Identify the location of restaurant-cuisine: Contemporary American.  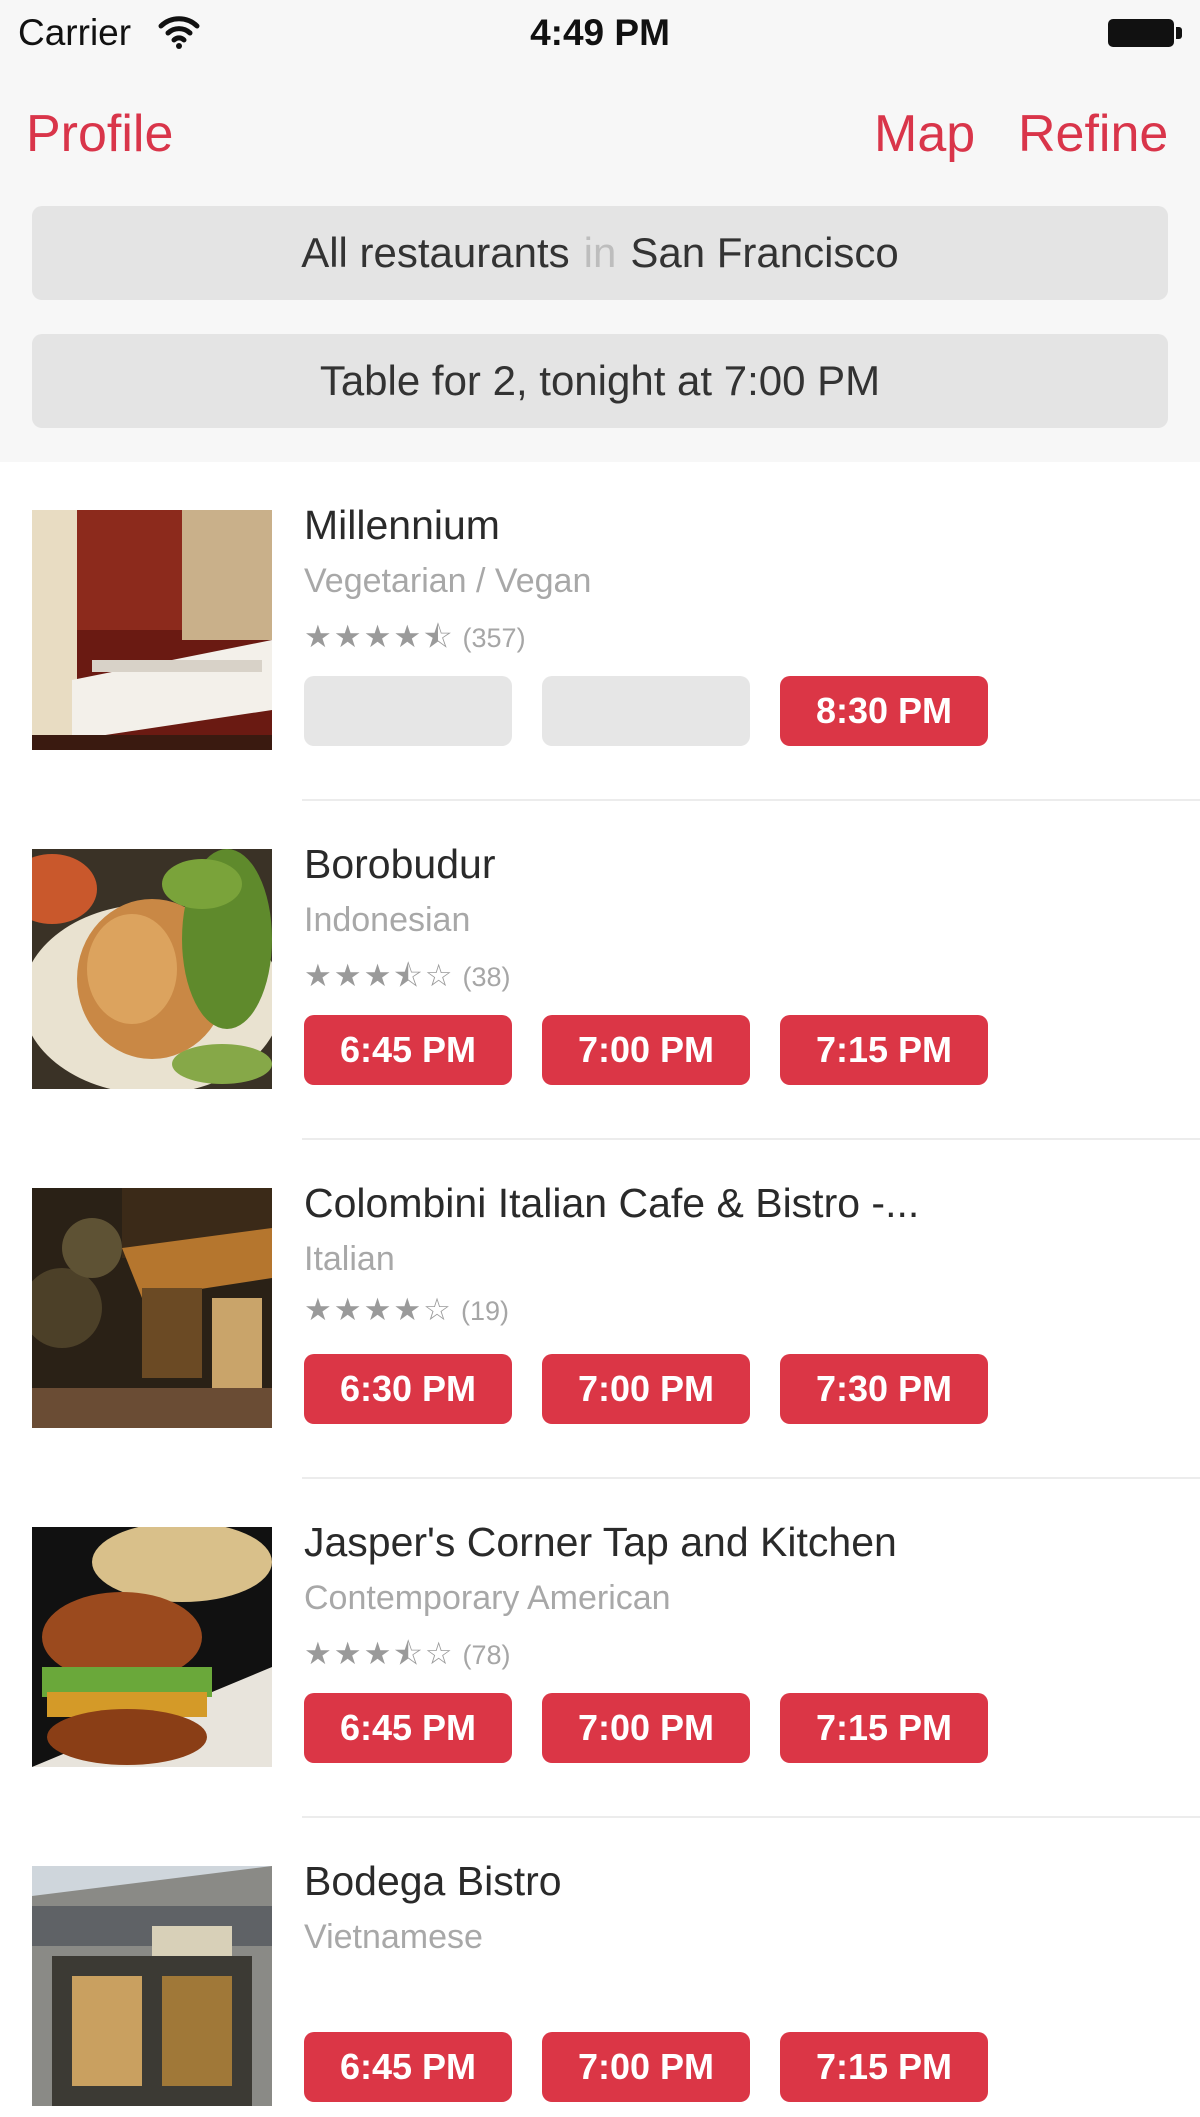
(487, 1598).